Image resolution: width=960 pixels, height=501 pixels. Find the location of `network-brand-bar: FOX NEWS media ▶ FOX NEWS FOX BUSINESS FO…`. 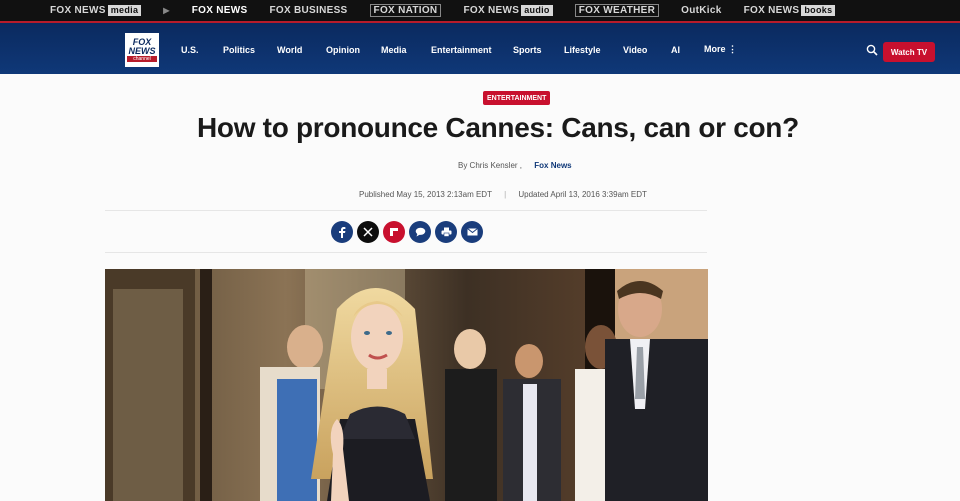

network-brand-bar: FOX NEWS media ▶ FOX NEWS FOX BUSINESS FO… is located at coordinates (480, 10).